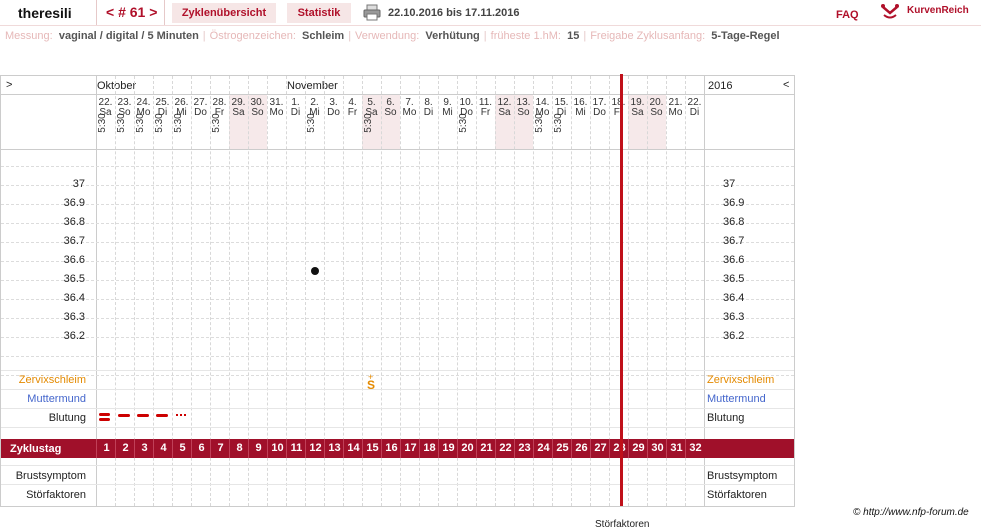 Image resolution: width=981 pixels, height=530 pixels. I want to click on cycle-day-number: 14, so click(353, 448).